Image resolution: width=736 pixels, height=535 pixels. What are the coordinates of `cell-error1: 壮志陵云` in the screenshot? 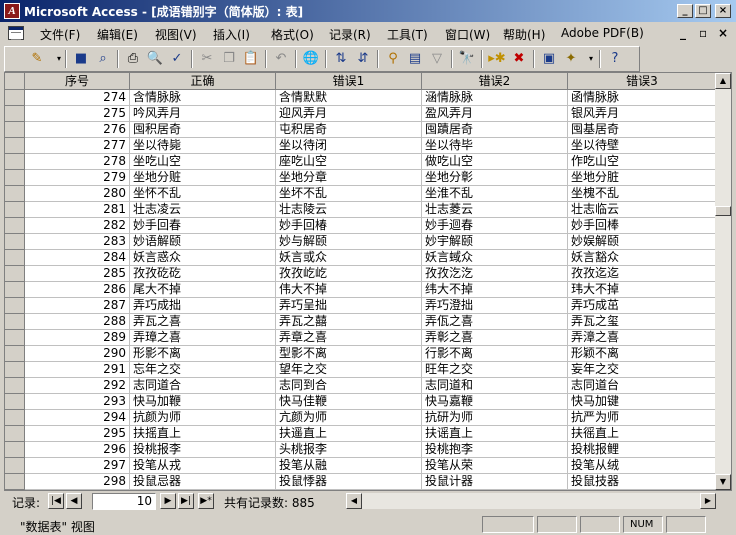 It's located at (349, 210).